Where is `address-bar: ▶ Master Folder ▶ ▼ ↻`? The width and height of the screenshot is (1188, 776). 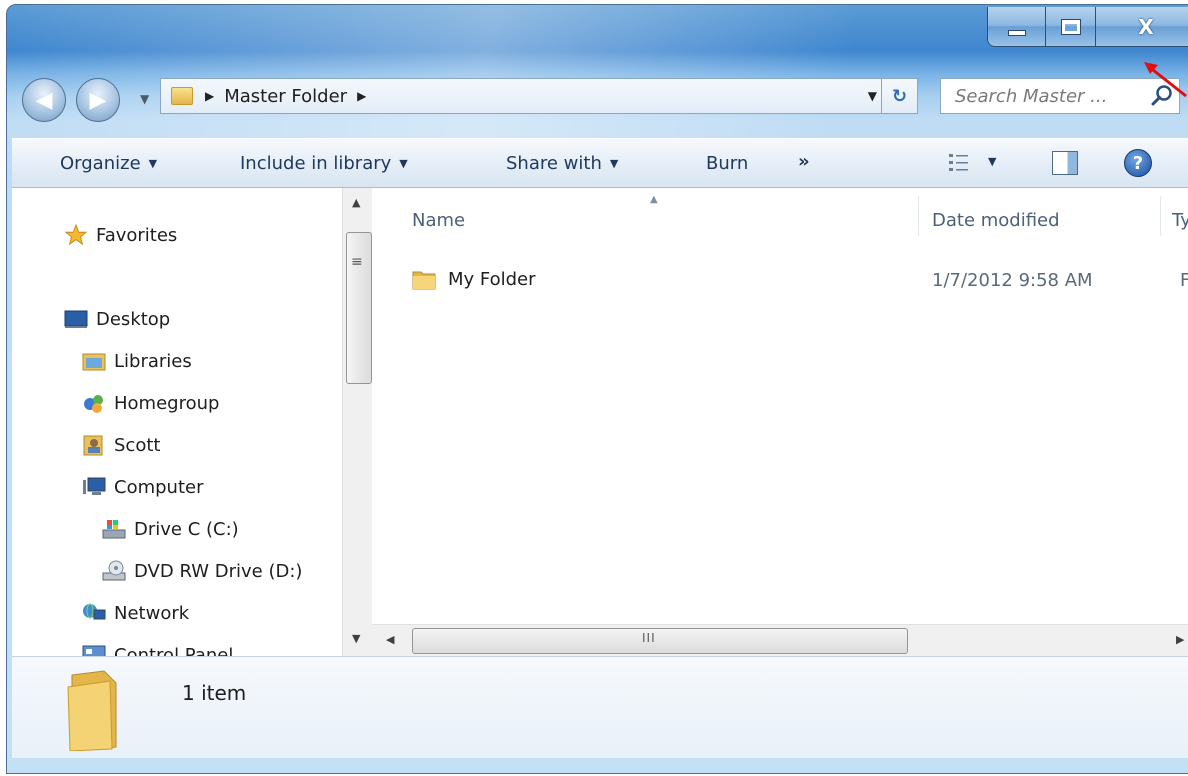 address-bar: ▶ Master Folder ▶ ▼ ↻ is located at coordinates (539, 96).